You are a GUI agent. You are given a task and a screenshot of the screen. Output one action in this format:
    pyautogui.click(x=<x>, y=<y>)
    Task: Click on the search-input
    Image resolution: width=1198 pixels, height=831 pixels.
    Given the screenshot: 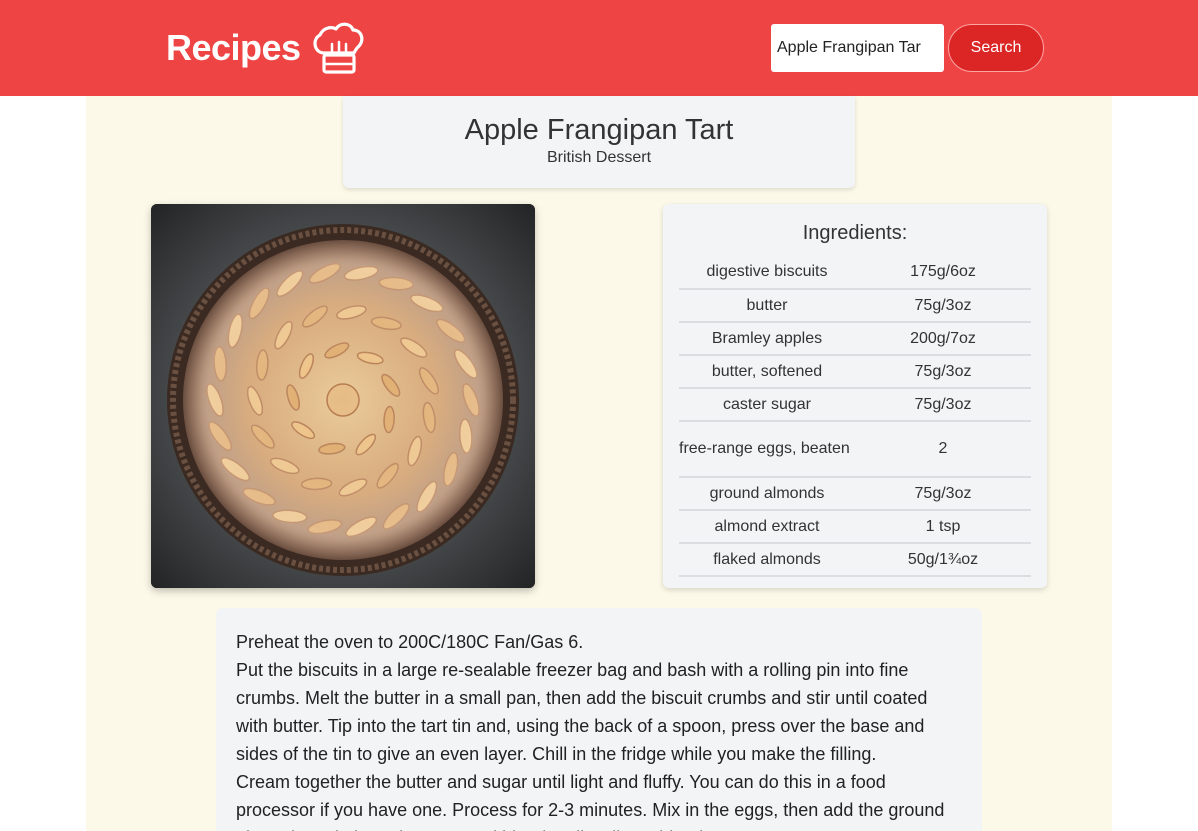 What is the action you would take?
    pyautogui.click(x=857, y=48)
    